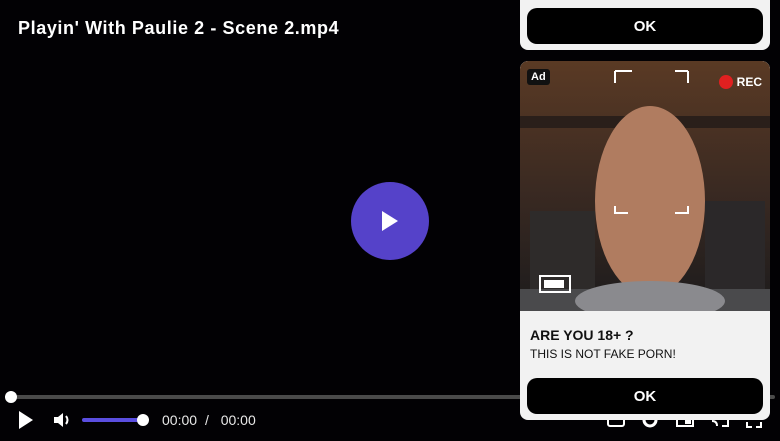 The width and height of the screenshot is (780, 441). I want to click on volume-slider, so click(113, 420).